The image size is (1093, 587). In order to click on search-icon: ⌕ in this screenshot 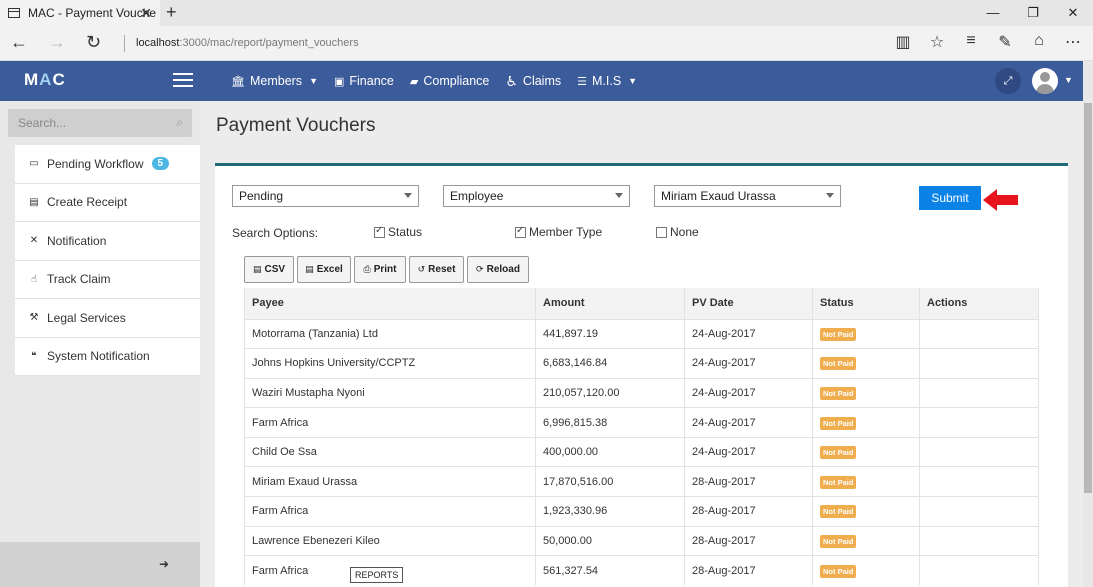, I will do `click(179, 122)`.